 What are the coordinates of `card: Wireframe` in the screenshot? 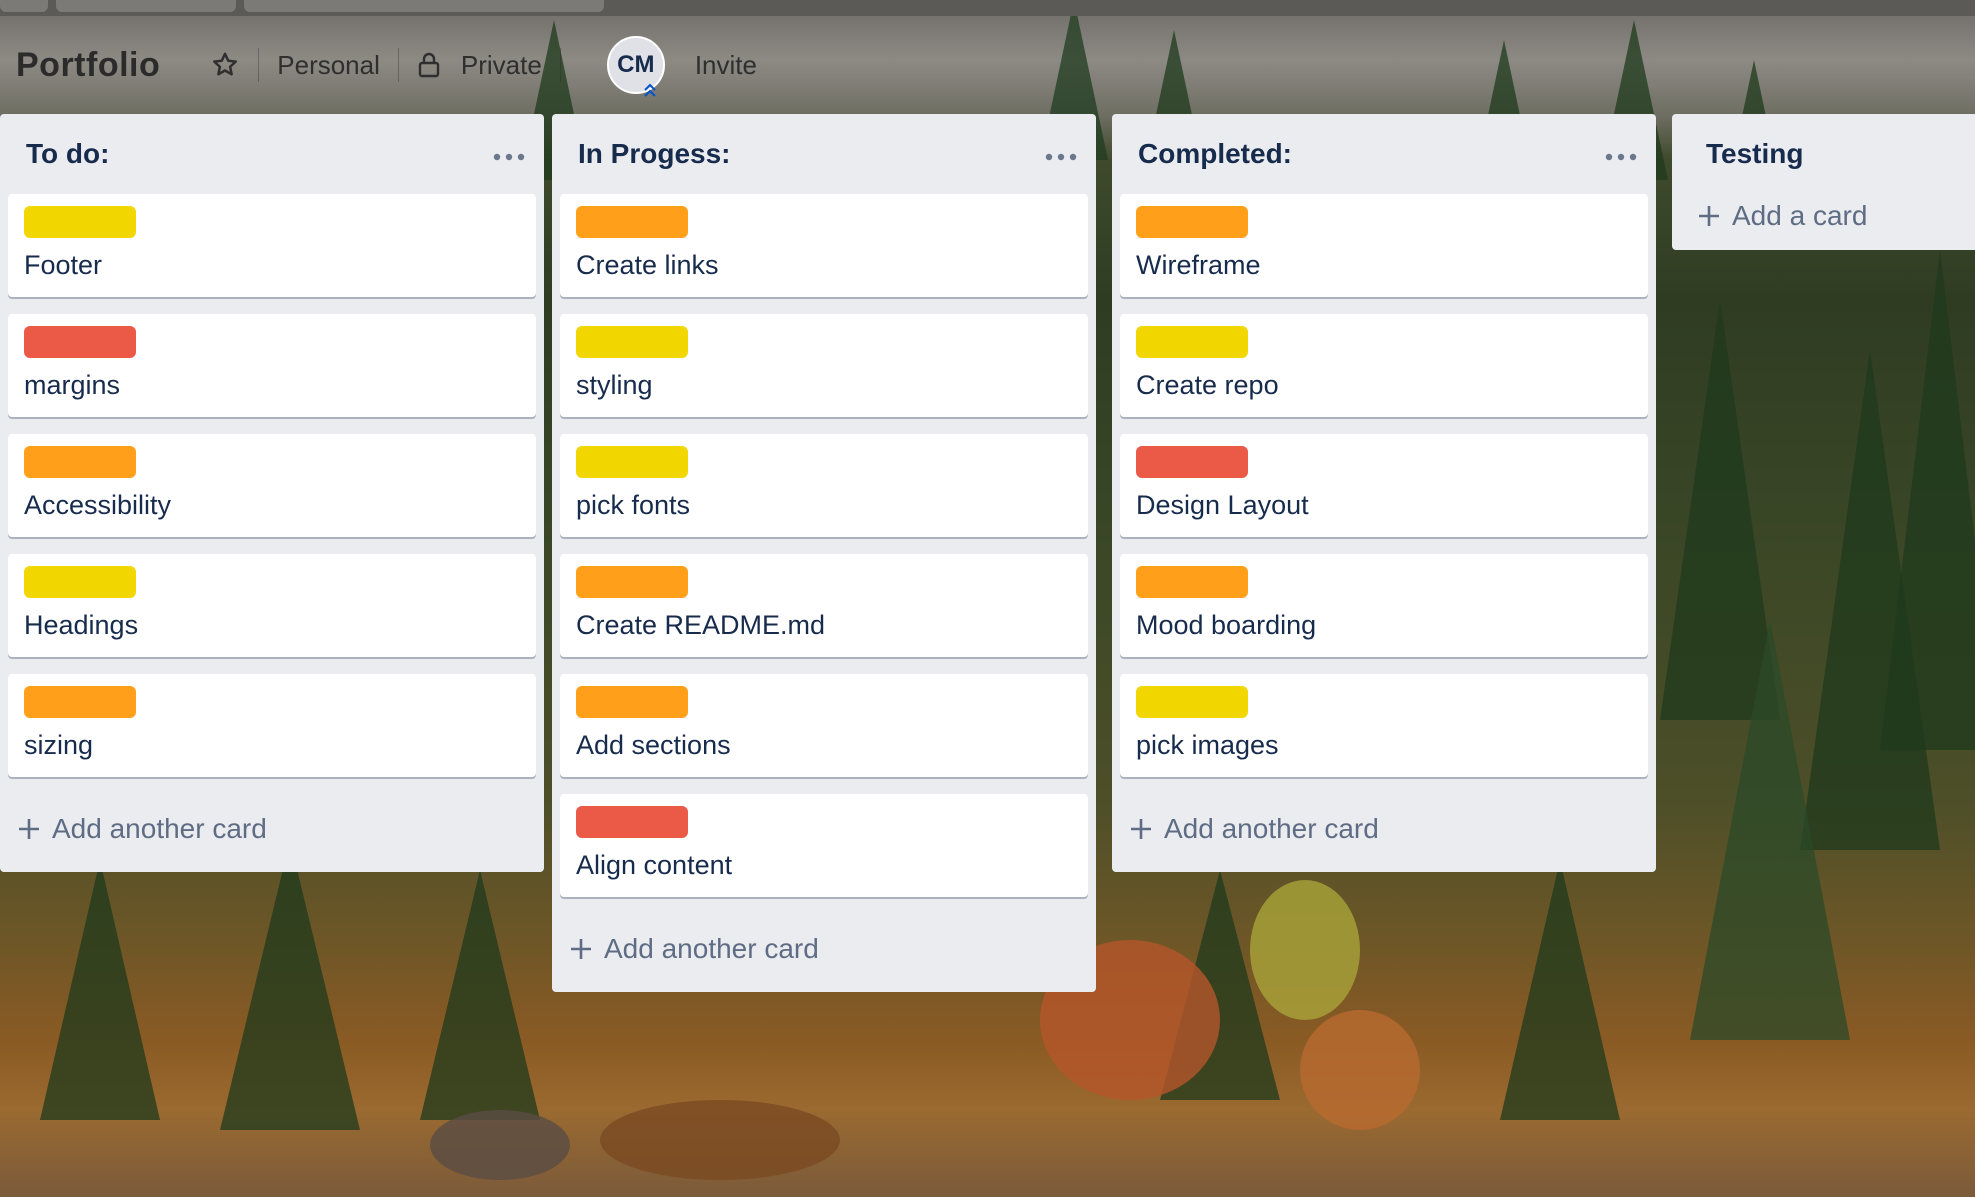 It's located at (1384, 245).